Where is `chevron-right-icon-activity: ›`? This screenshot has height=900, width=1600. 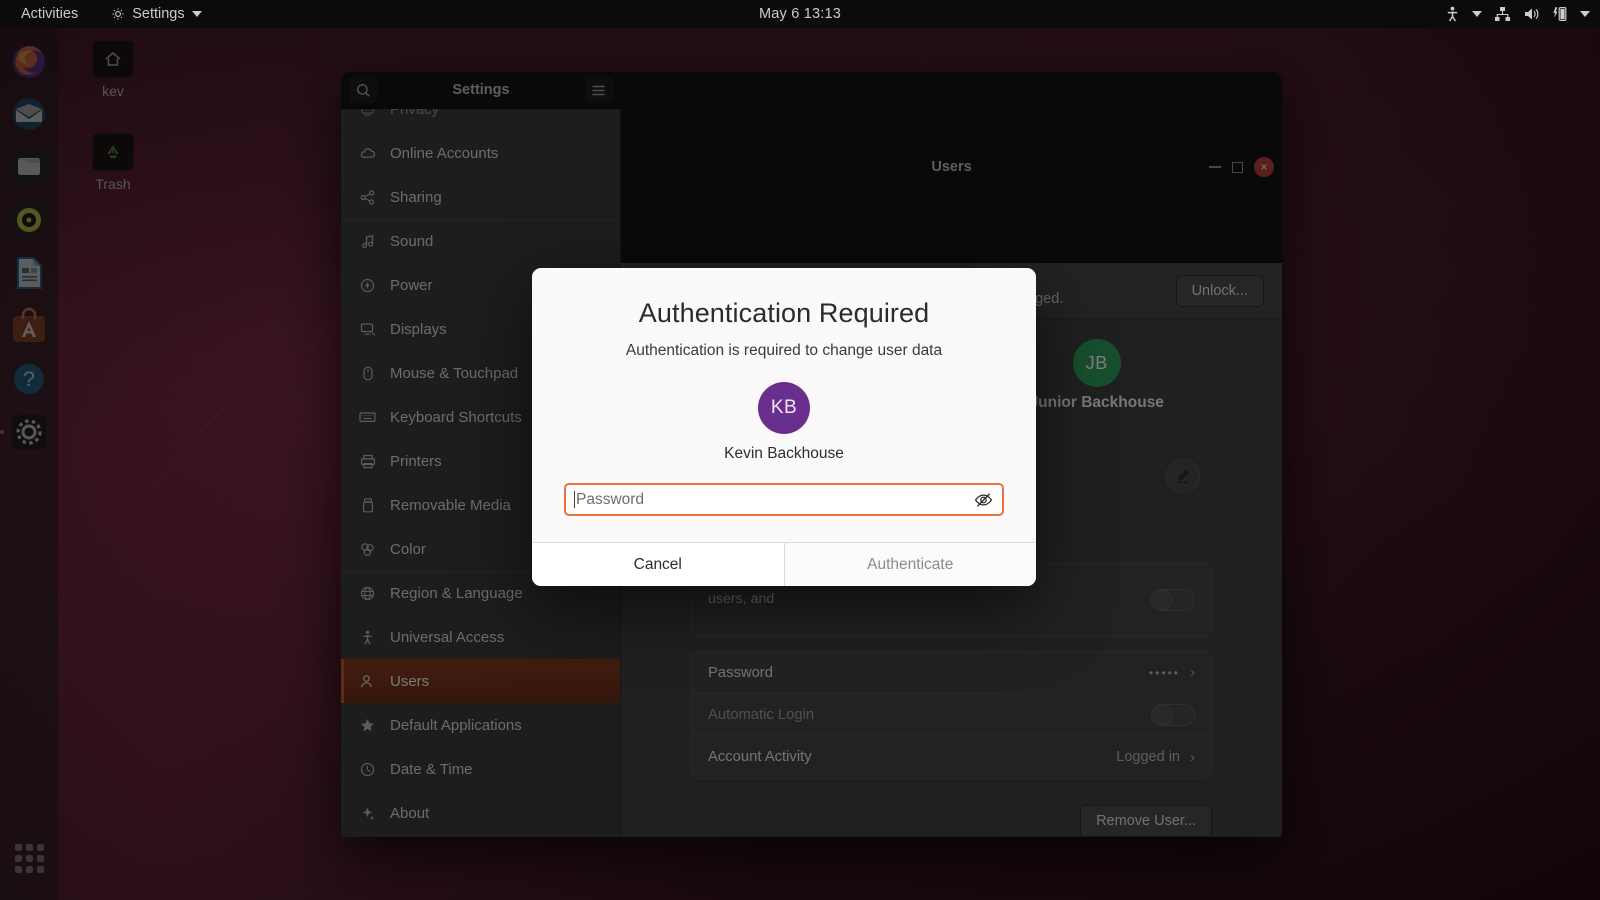 chevron-right-icon-activity: › is located at coordinates (1192, 757).